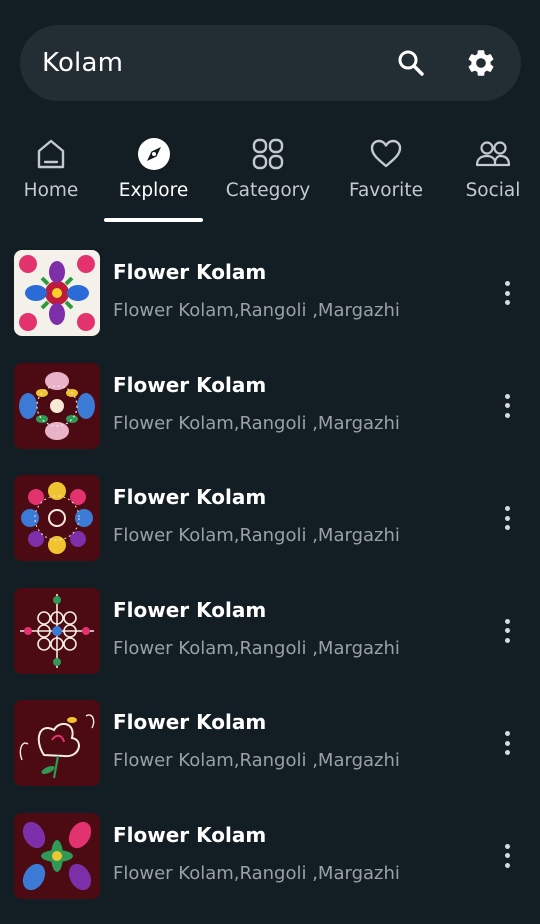 Image resolution: width=540 pixels, height=924 pixels. I want to click on tab-explore-label: Explore, so click(153, 190).